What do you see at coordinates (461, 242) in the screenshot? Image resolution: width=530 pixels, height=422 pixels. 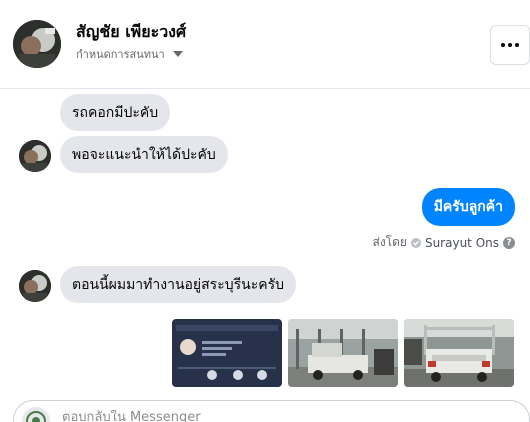 I see `sender-name: Surayut Ons` at bounding box center [461, 242].